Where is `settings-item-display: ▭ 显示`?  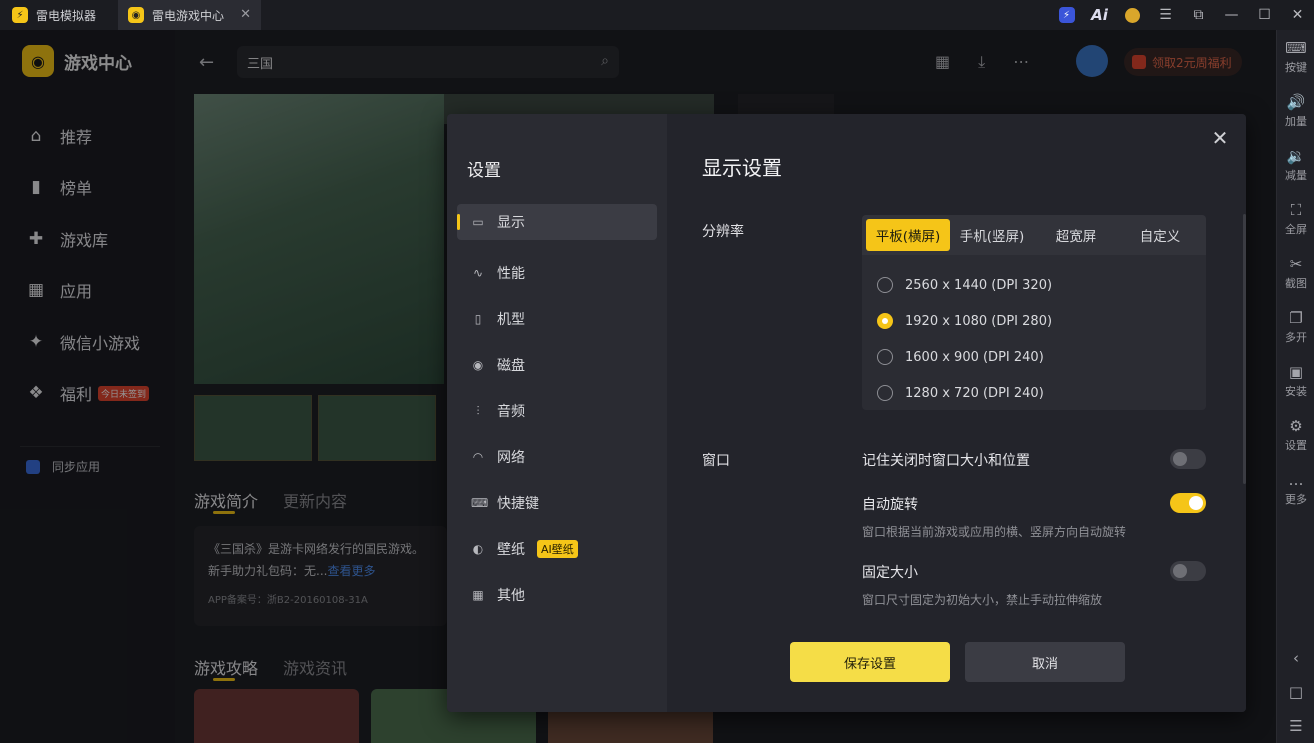 settings-item-display: ▭ 显示 is located at coordinates (557, 222).